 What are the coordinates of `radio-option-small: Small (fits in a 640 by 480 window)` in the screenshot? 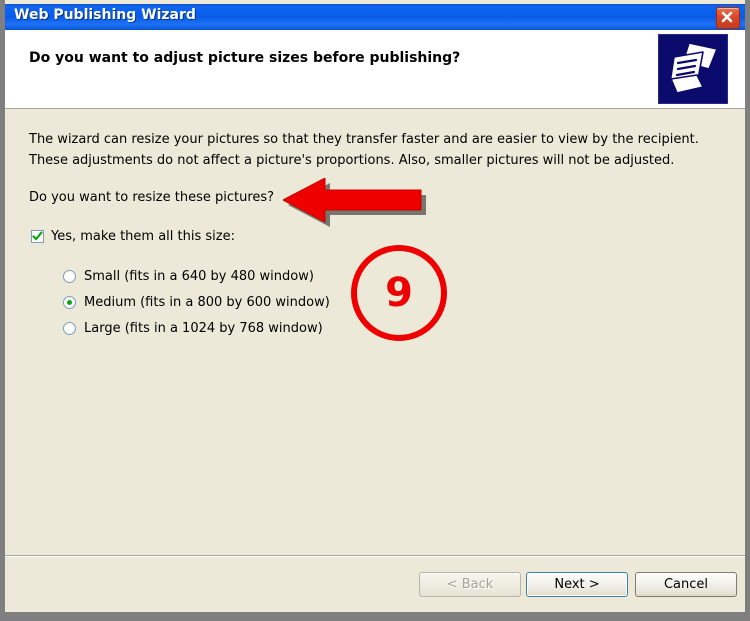 It's located at (196, 276).